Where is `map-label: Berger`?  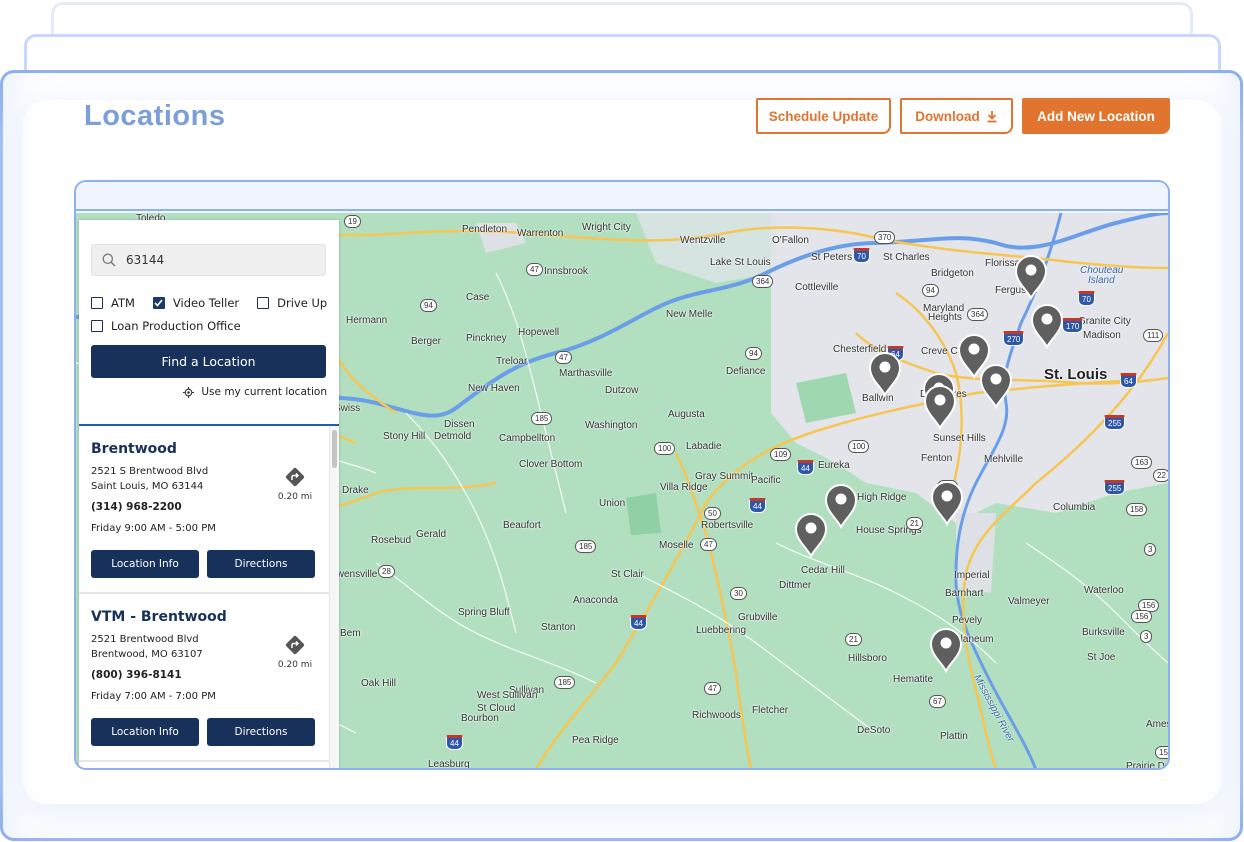 map-label: Berger is located at coordinates (426, 341).